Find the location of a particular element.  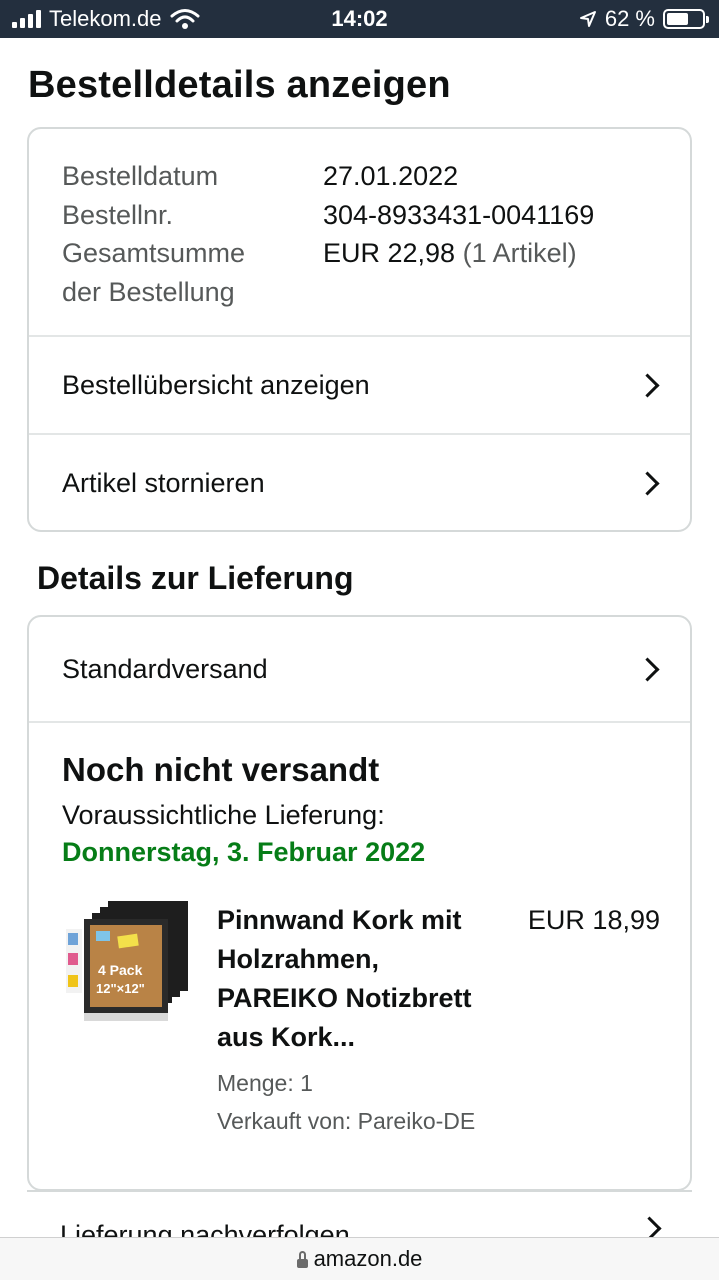

lock-icon is located at coordinates (302, 1259).